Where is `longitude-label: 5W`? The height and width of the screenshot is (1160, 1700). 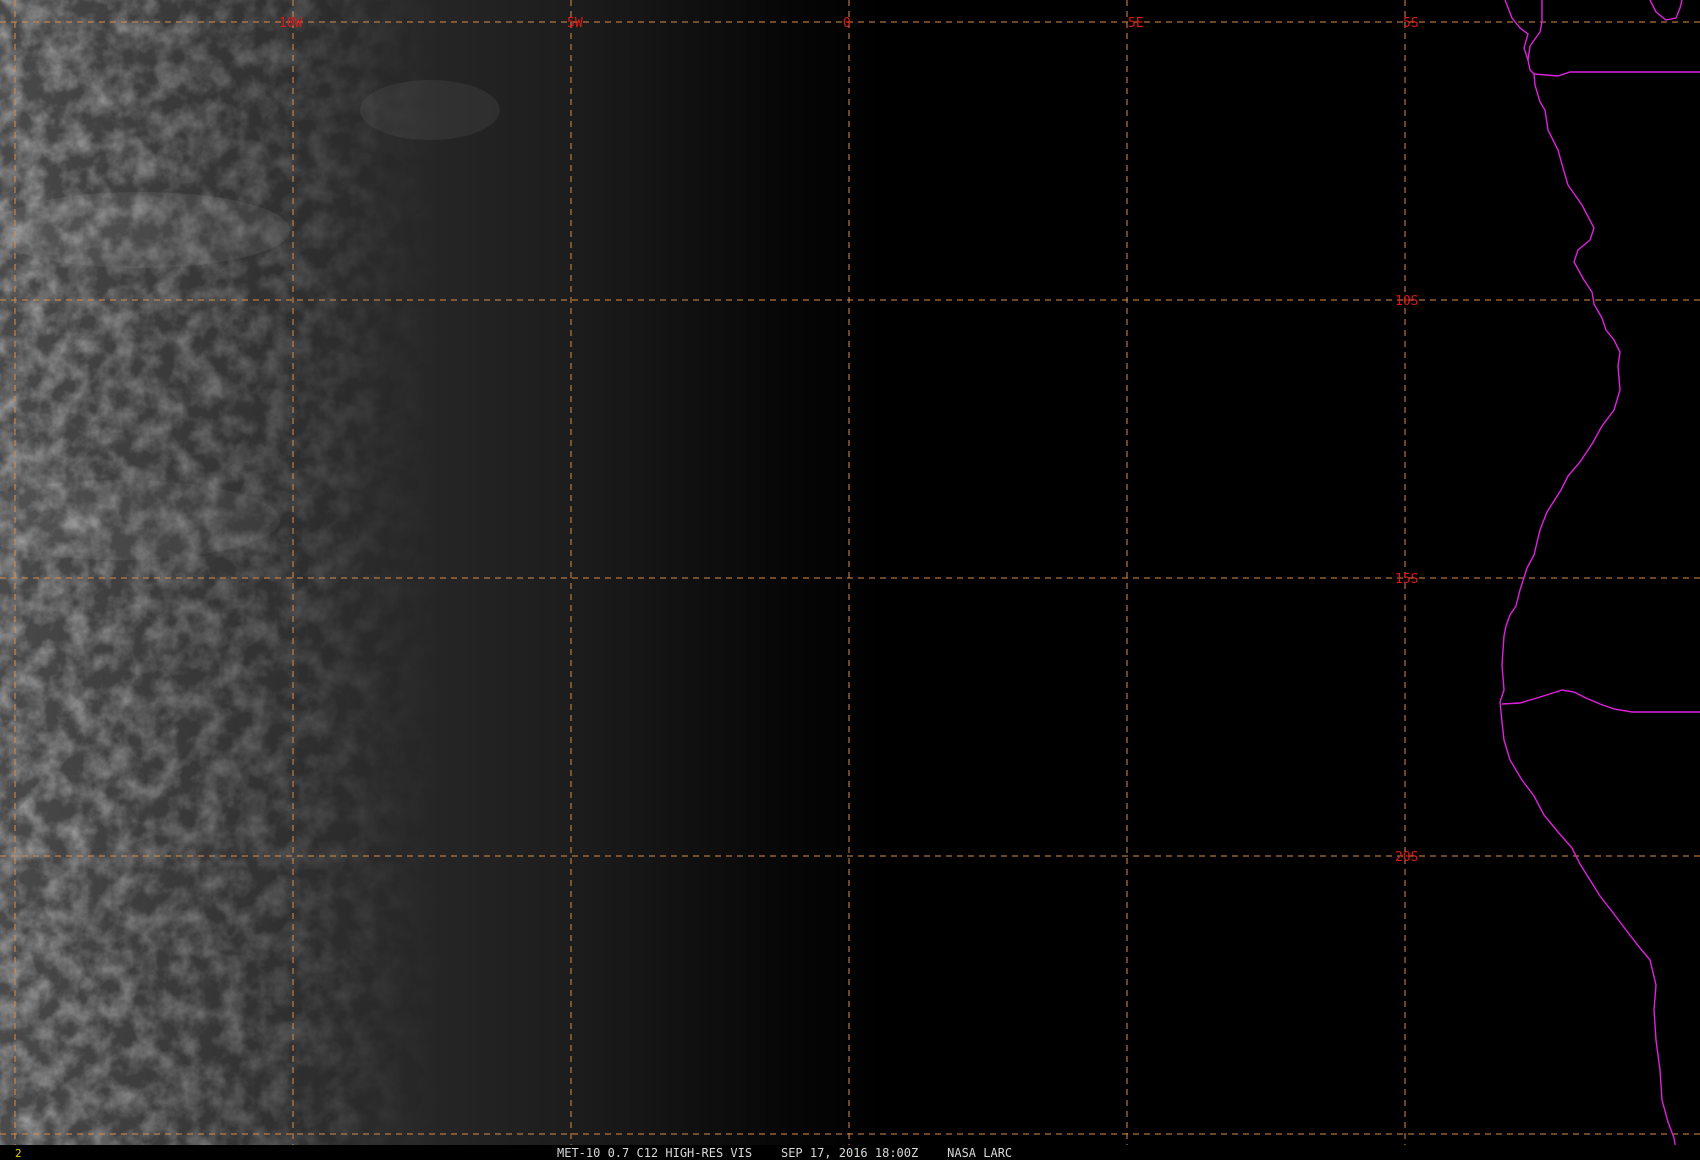 longitude-label: 5W is located at coordinates (575, 23).